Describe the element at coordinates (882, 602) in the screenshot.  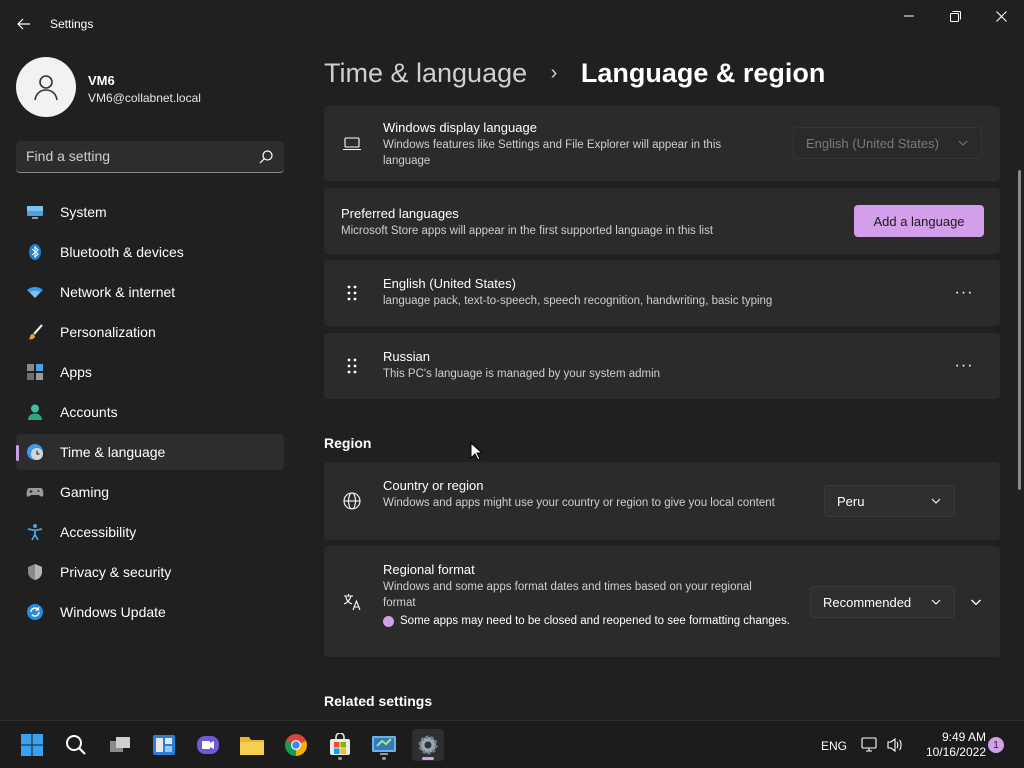
I see `regional-format-dropdown: Recommended` at that location.